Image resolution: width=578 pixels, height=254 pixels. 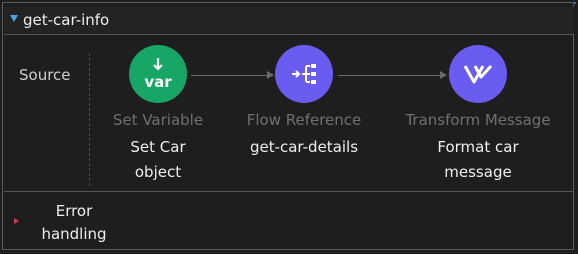 I want to click on flow-reference-processor: Flow Reference get-car-details, so click(x=304, y=102).